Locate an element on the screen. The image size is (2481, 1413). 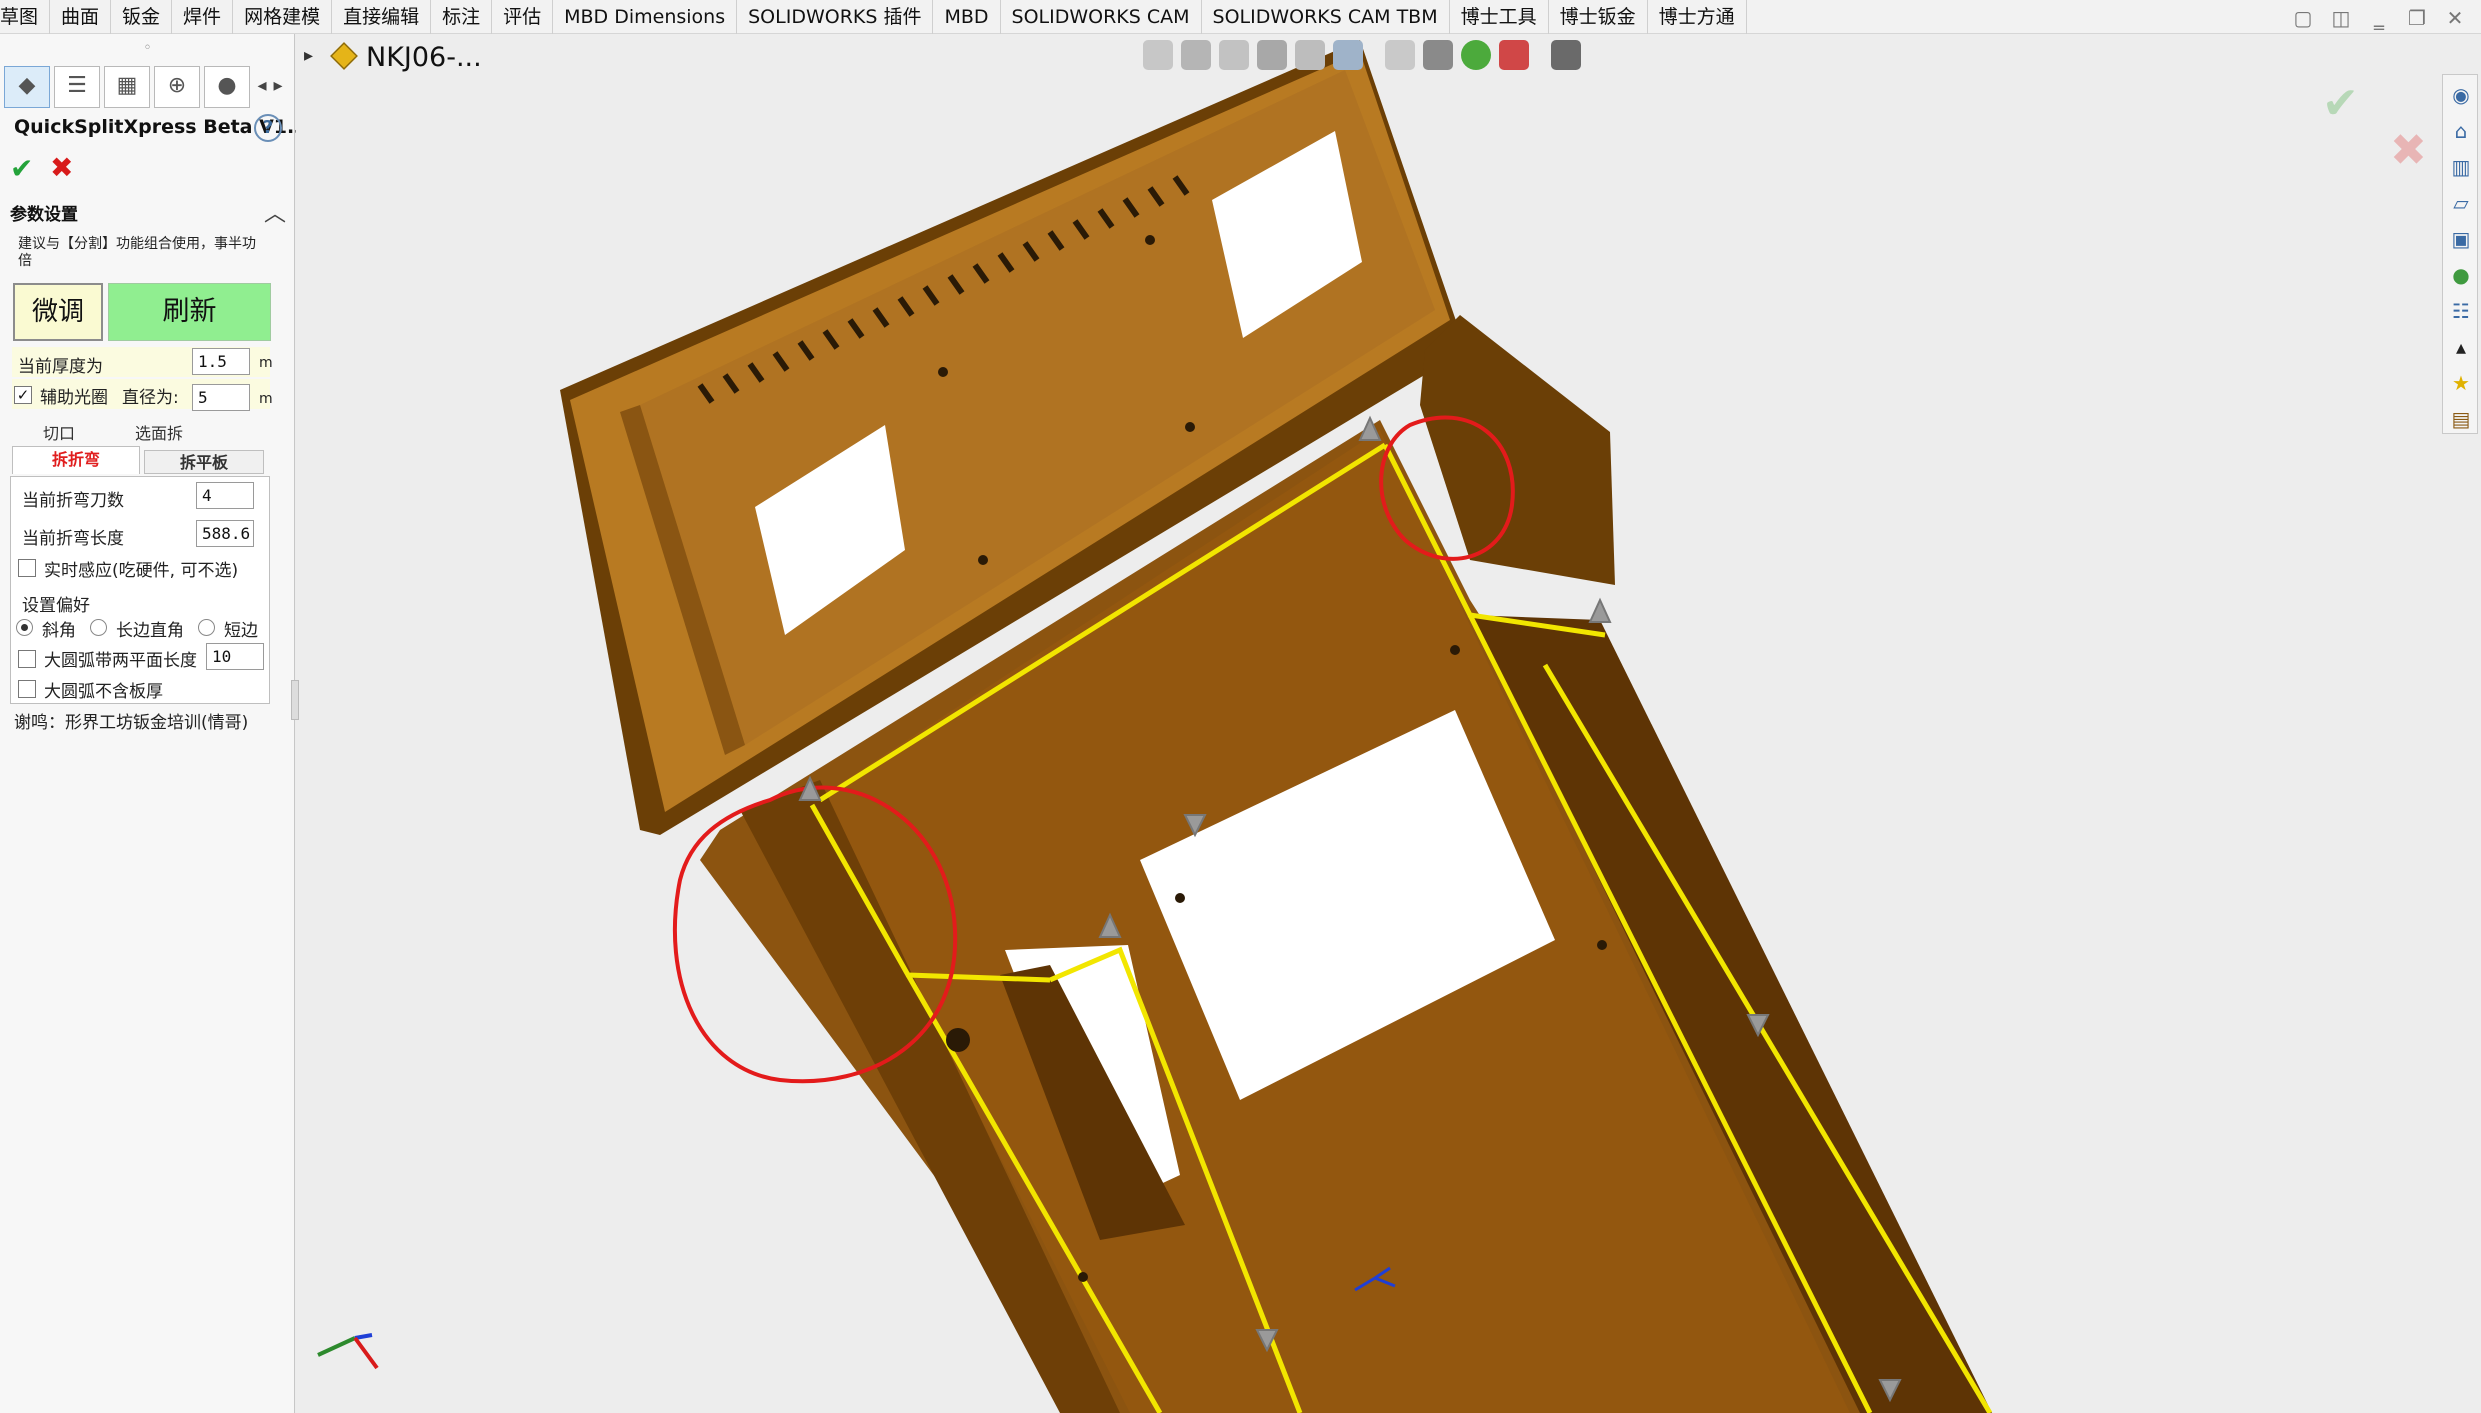
tab-surface: 曲面 is located at coordinates (81, 17).